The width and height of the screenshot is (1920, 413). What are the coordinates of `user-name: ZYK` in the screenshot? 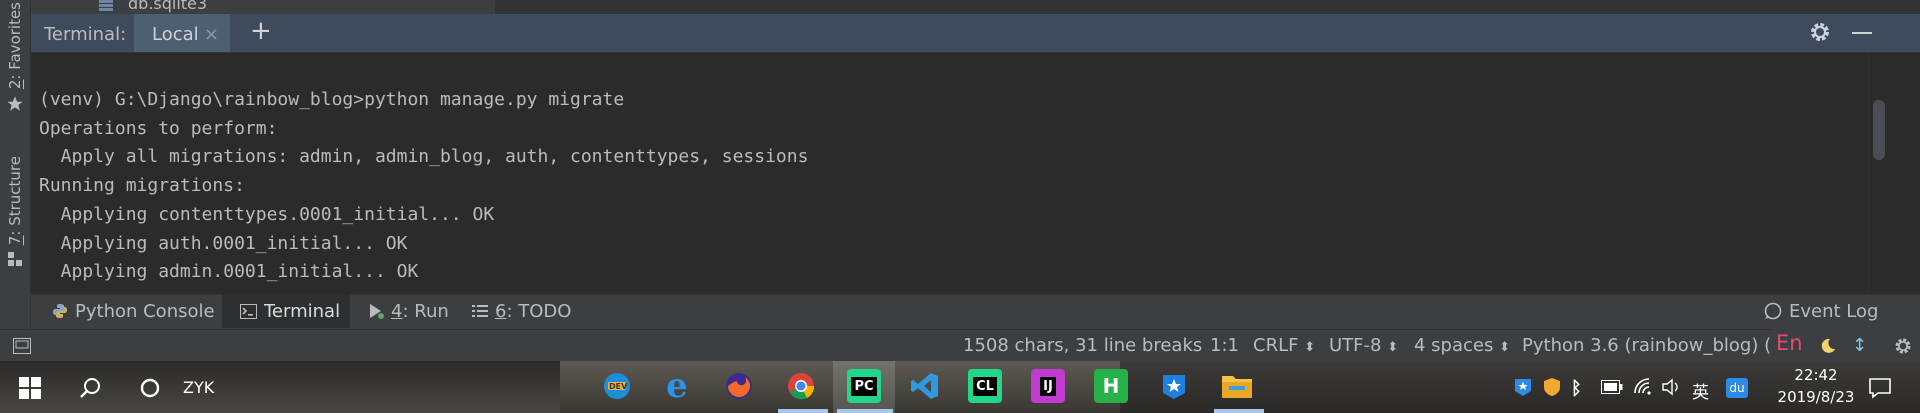 It's located at (198, 387).